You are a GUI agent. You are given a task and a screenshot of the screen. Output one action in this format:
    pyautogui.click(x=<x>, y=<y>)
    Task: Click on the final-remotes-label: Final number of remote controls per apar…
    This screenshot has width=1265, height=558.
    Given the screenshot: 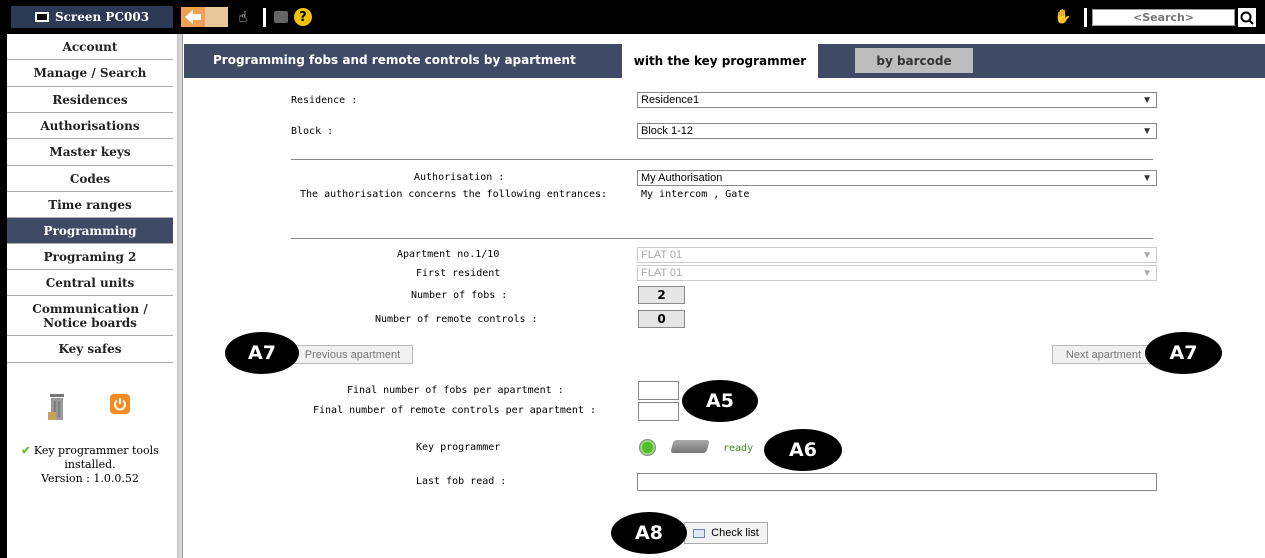 What is the action you would take?
    pyautogui.click(x=454, y=410)
    